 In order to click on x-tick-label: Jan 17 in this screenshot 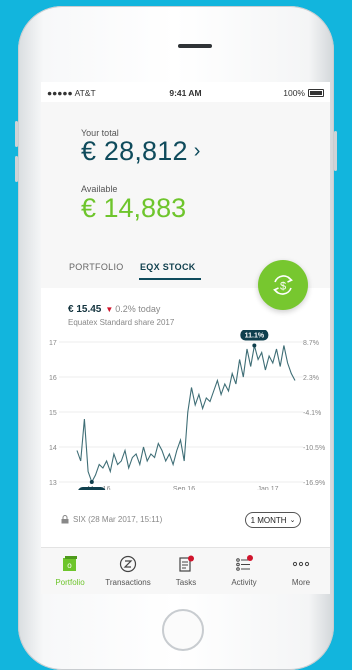, I will do `click(267, 488)`.